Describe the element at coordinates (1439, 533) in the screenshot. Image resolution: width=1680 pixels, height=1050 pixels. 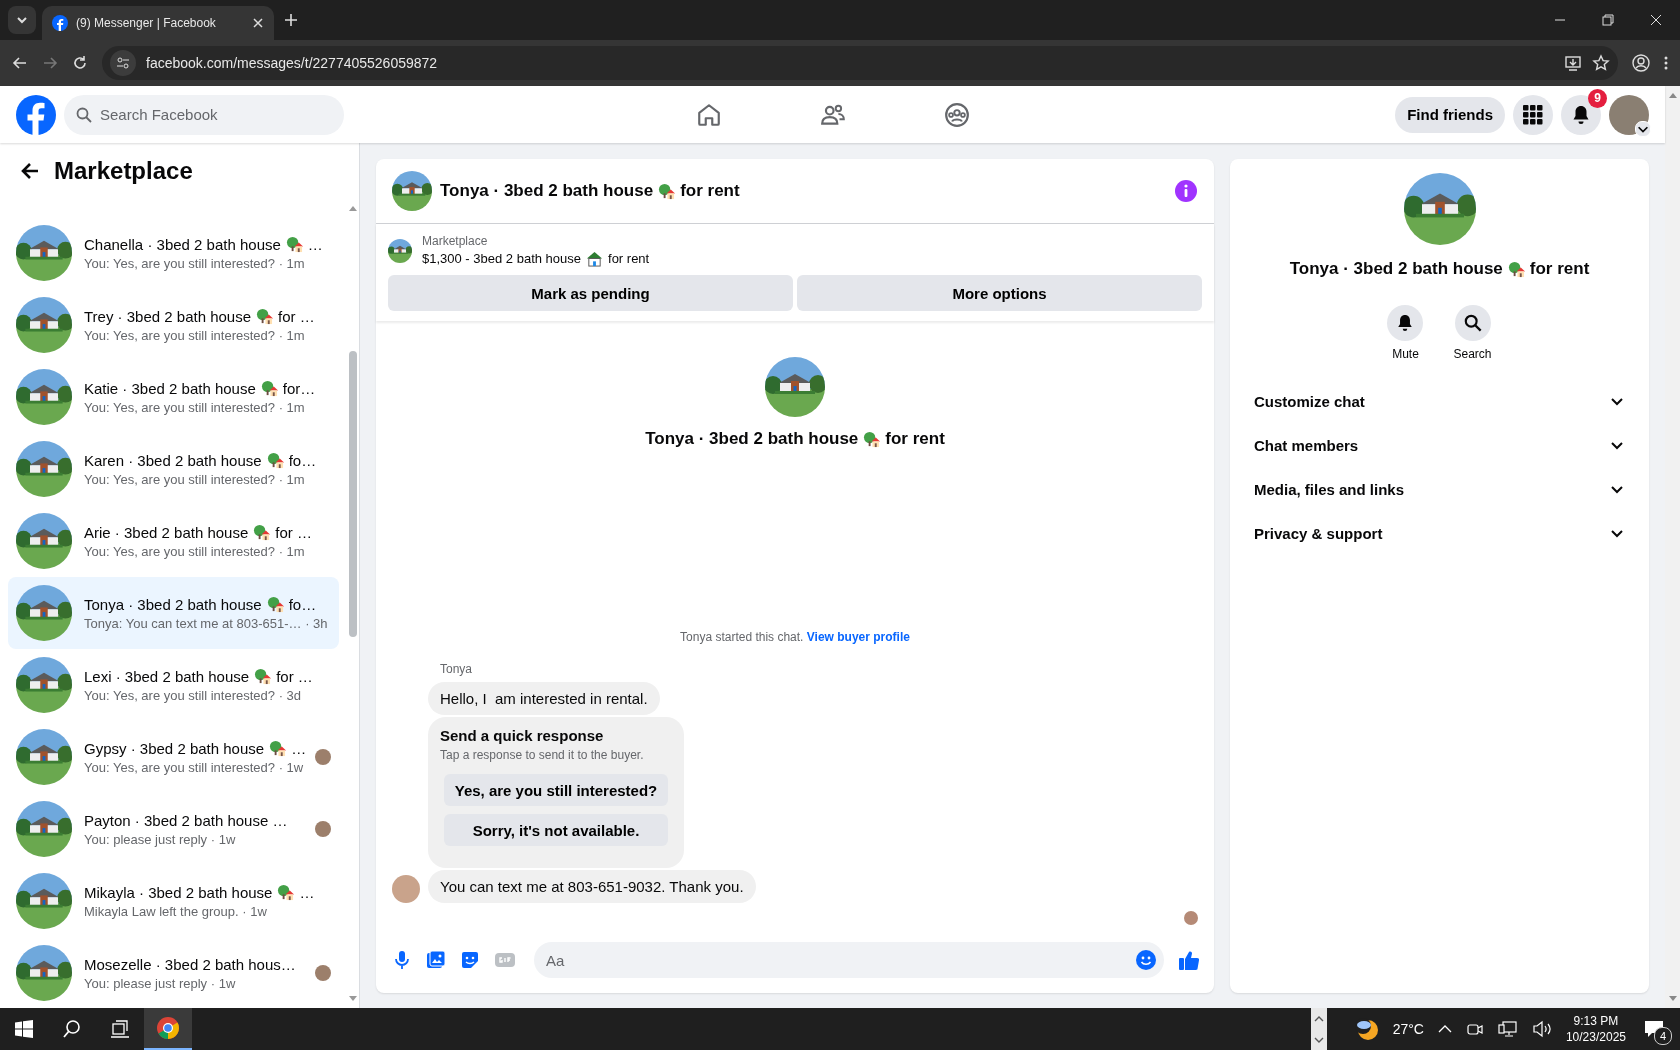
I see `details-section: Privacy & support` at that location.